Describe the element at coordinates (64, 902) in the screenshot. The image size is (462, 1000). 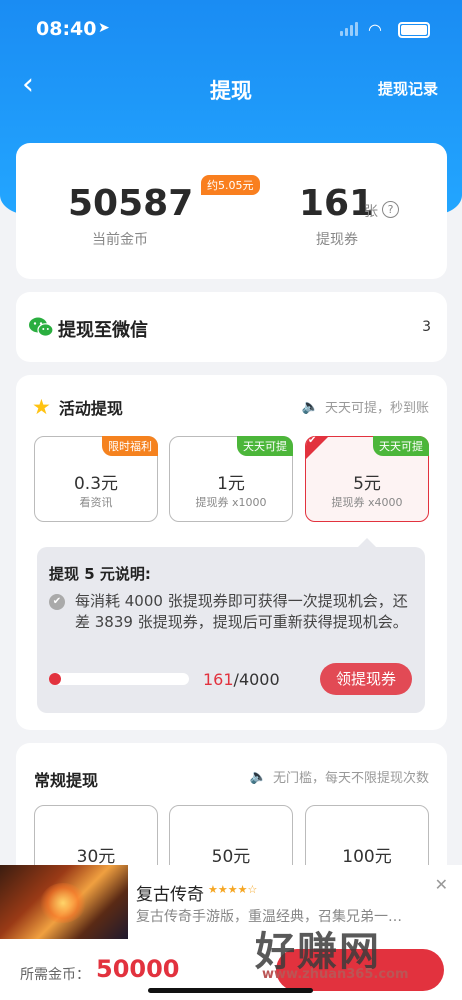
I see `ad-thumbnail` at that location.